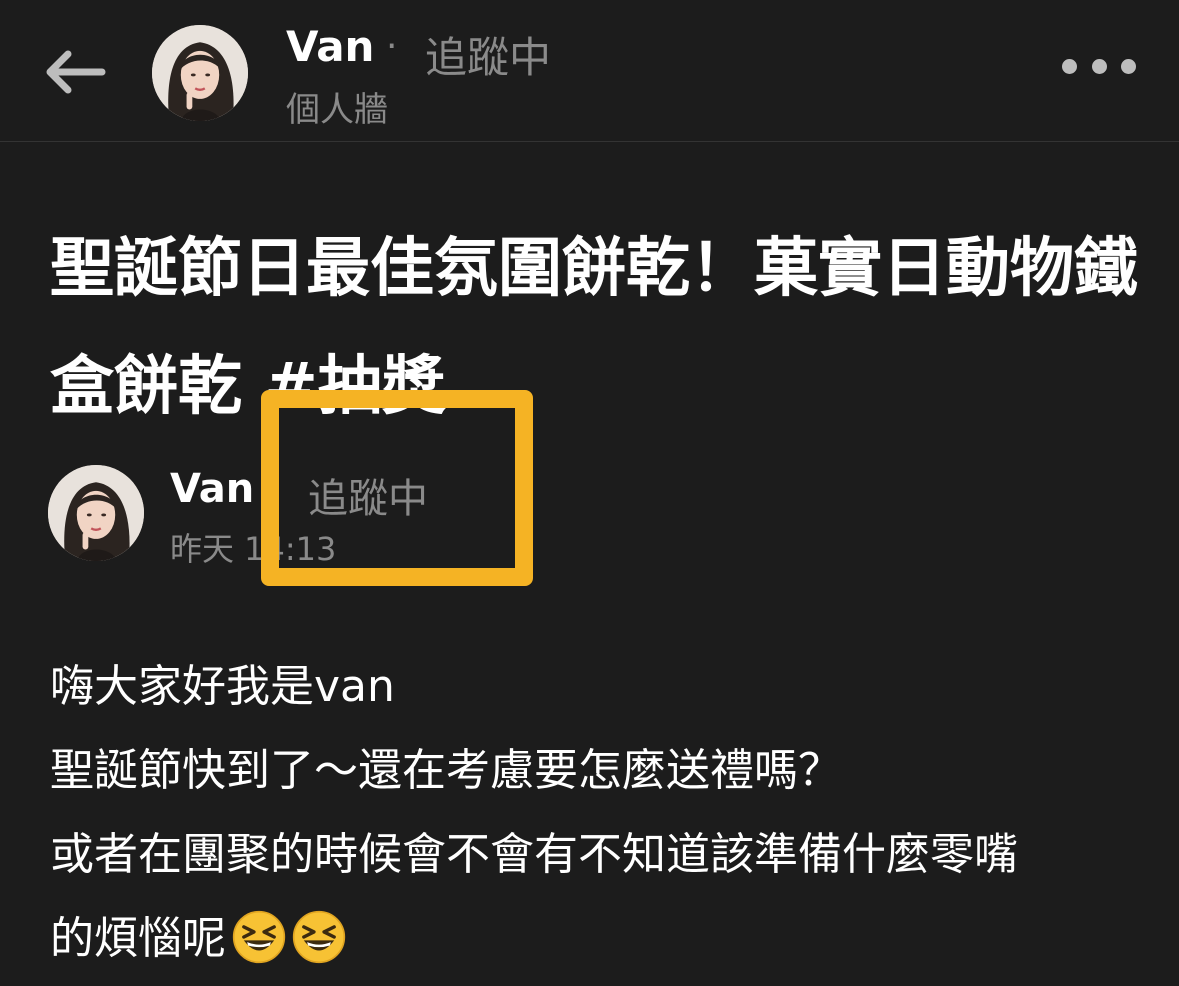 The width and height of the screenshot is (1179, 986). I want to click on follow-status: 追蹤中, so click(488, 54).